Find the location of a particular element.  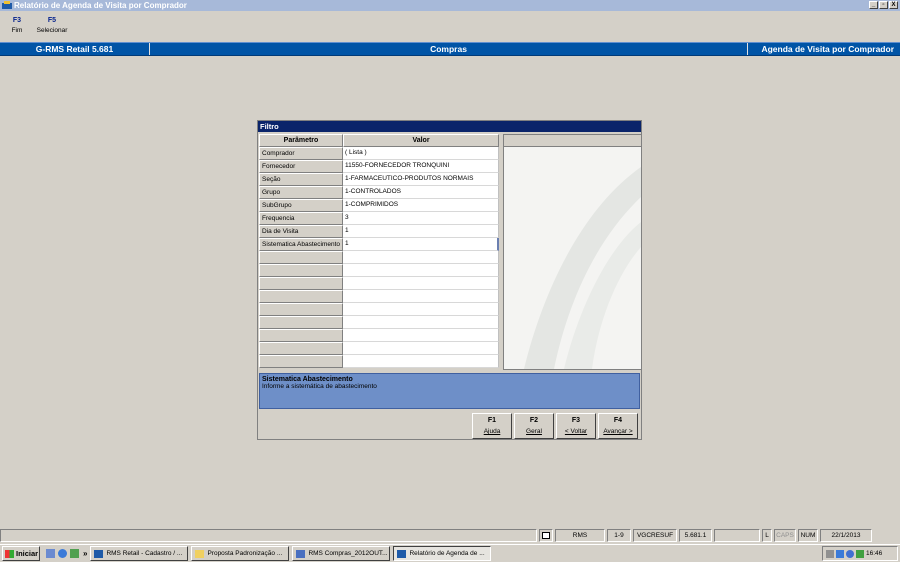

param-value: 11550-FORNECEDOR TRONQUINI is located at coordinates (421, 166).